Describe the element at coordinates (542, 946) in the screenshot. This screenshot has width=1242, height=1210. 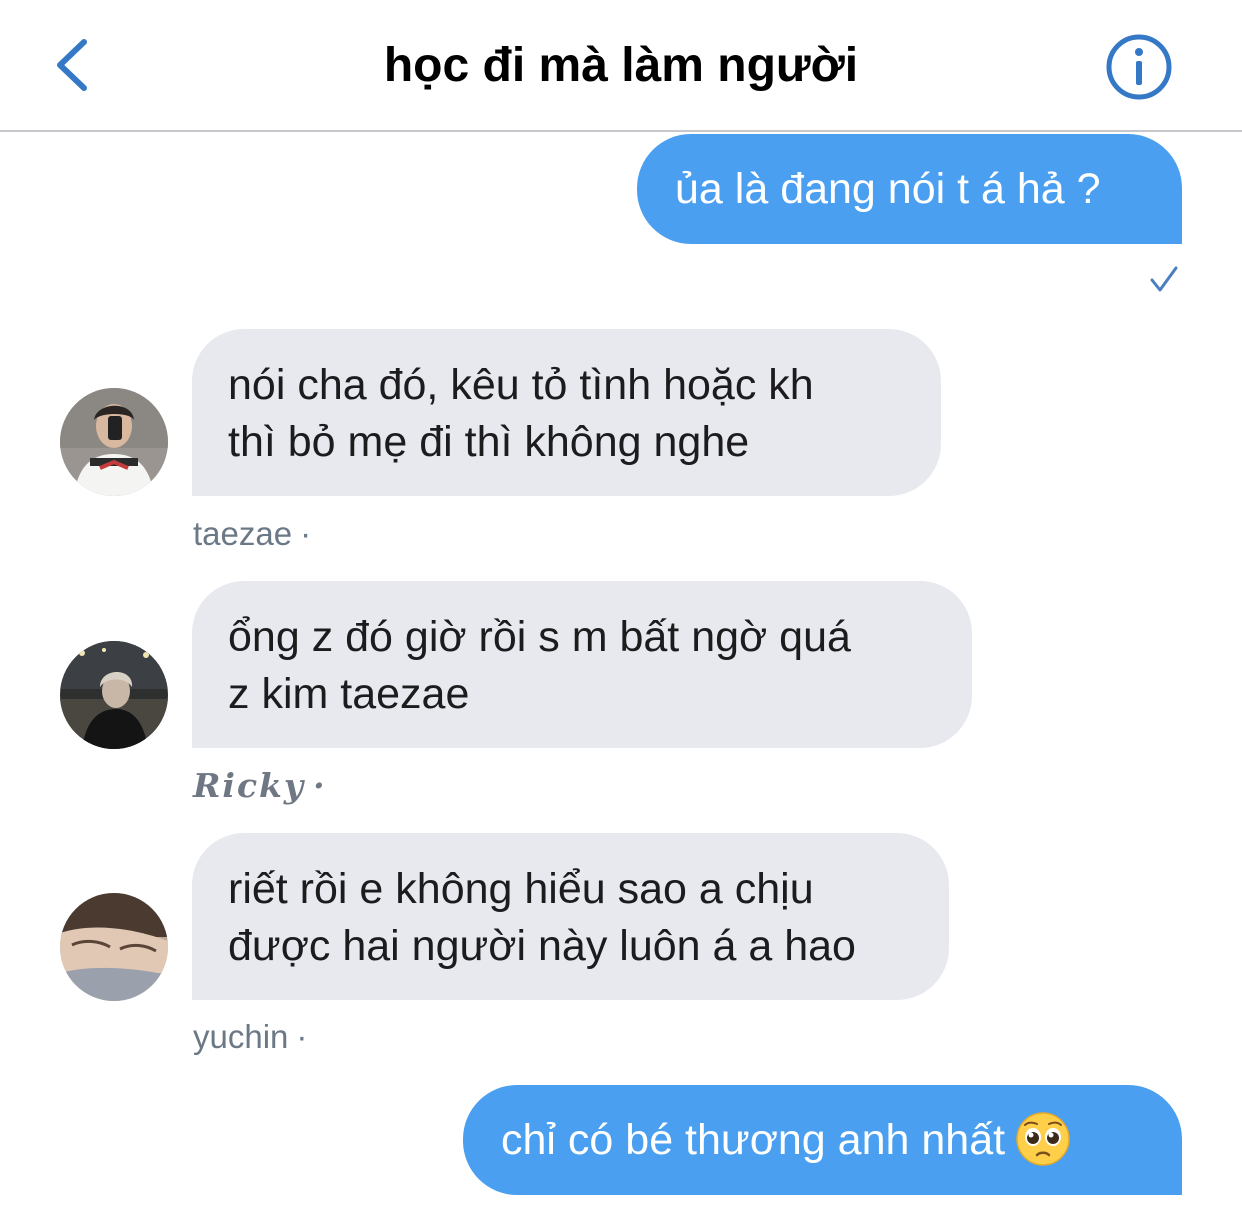
I see `message-line: được hai người này luôn á a hao` at that location.